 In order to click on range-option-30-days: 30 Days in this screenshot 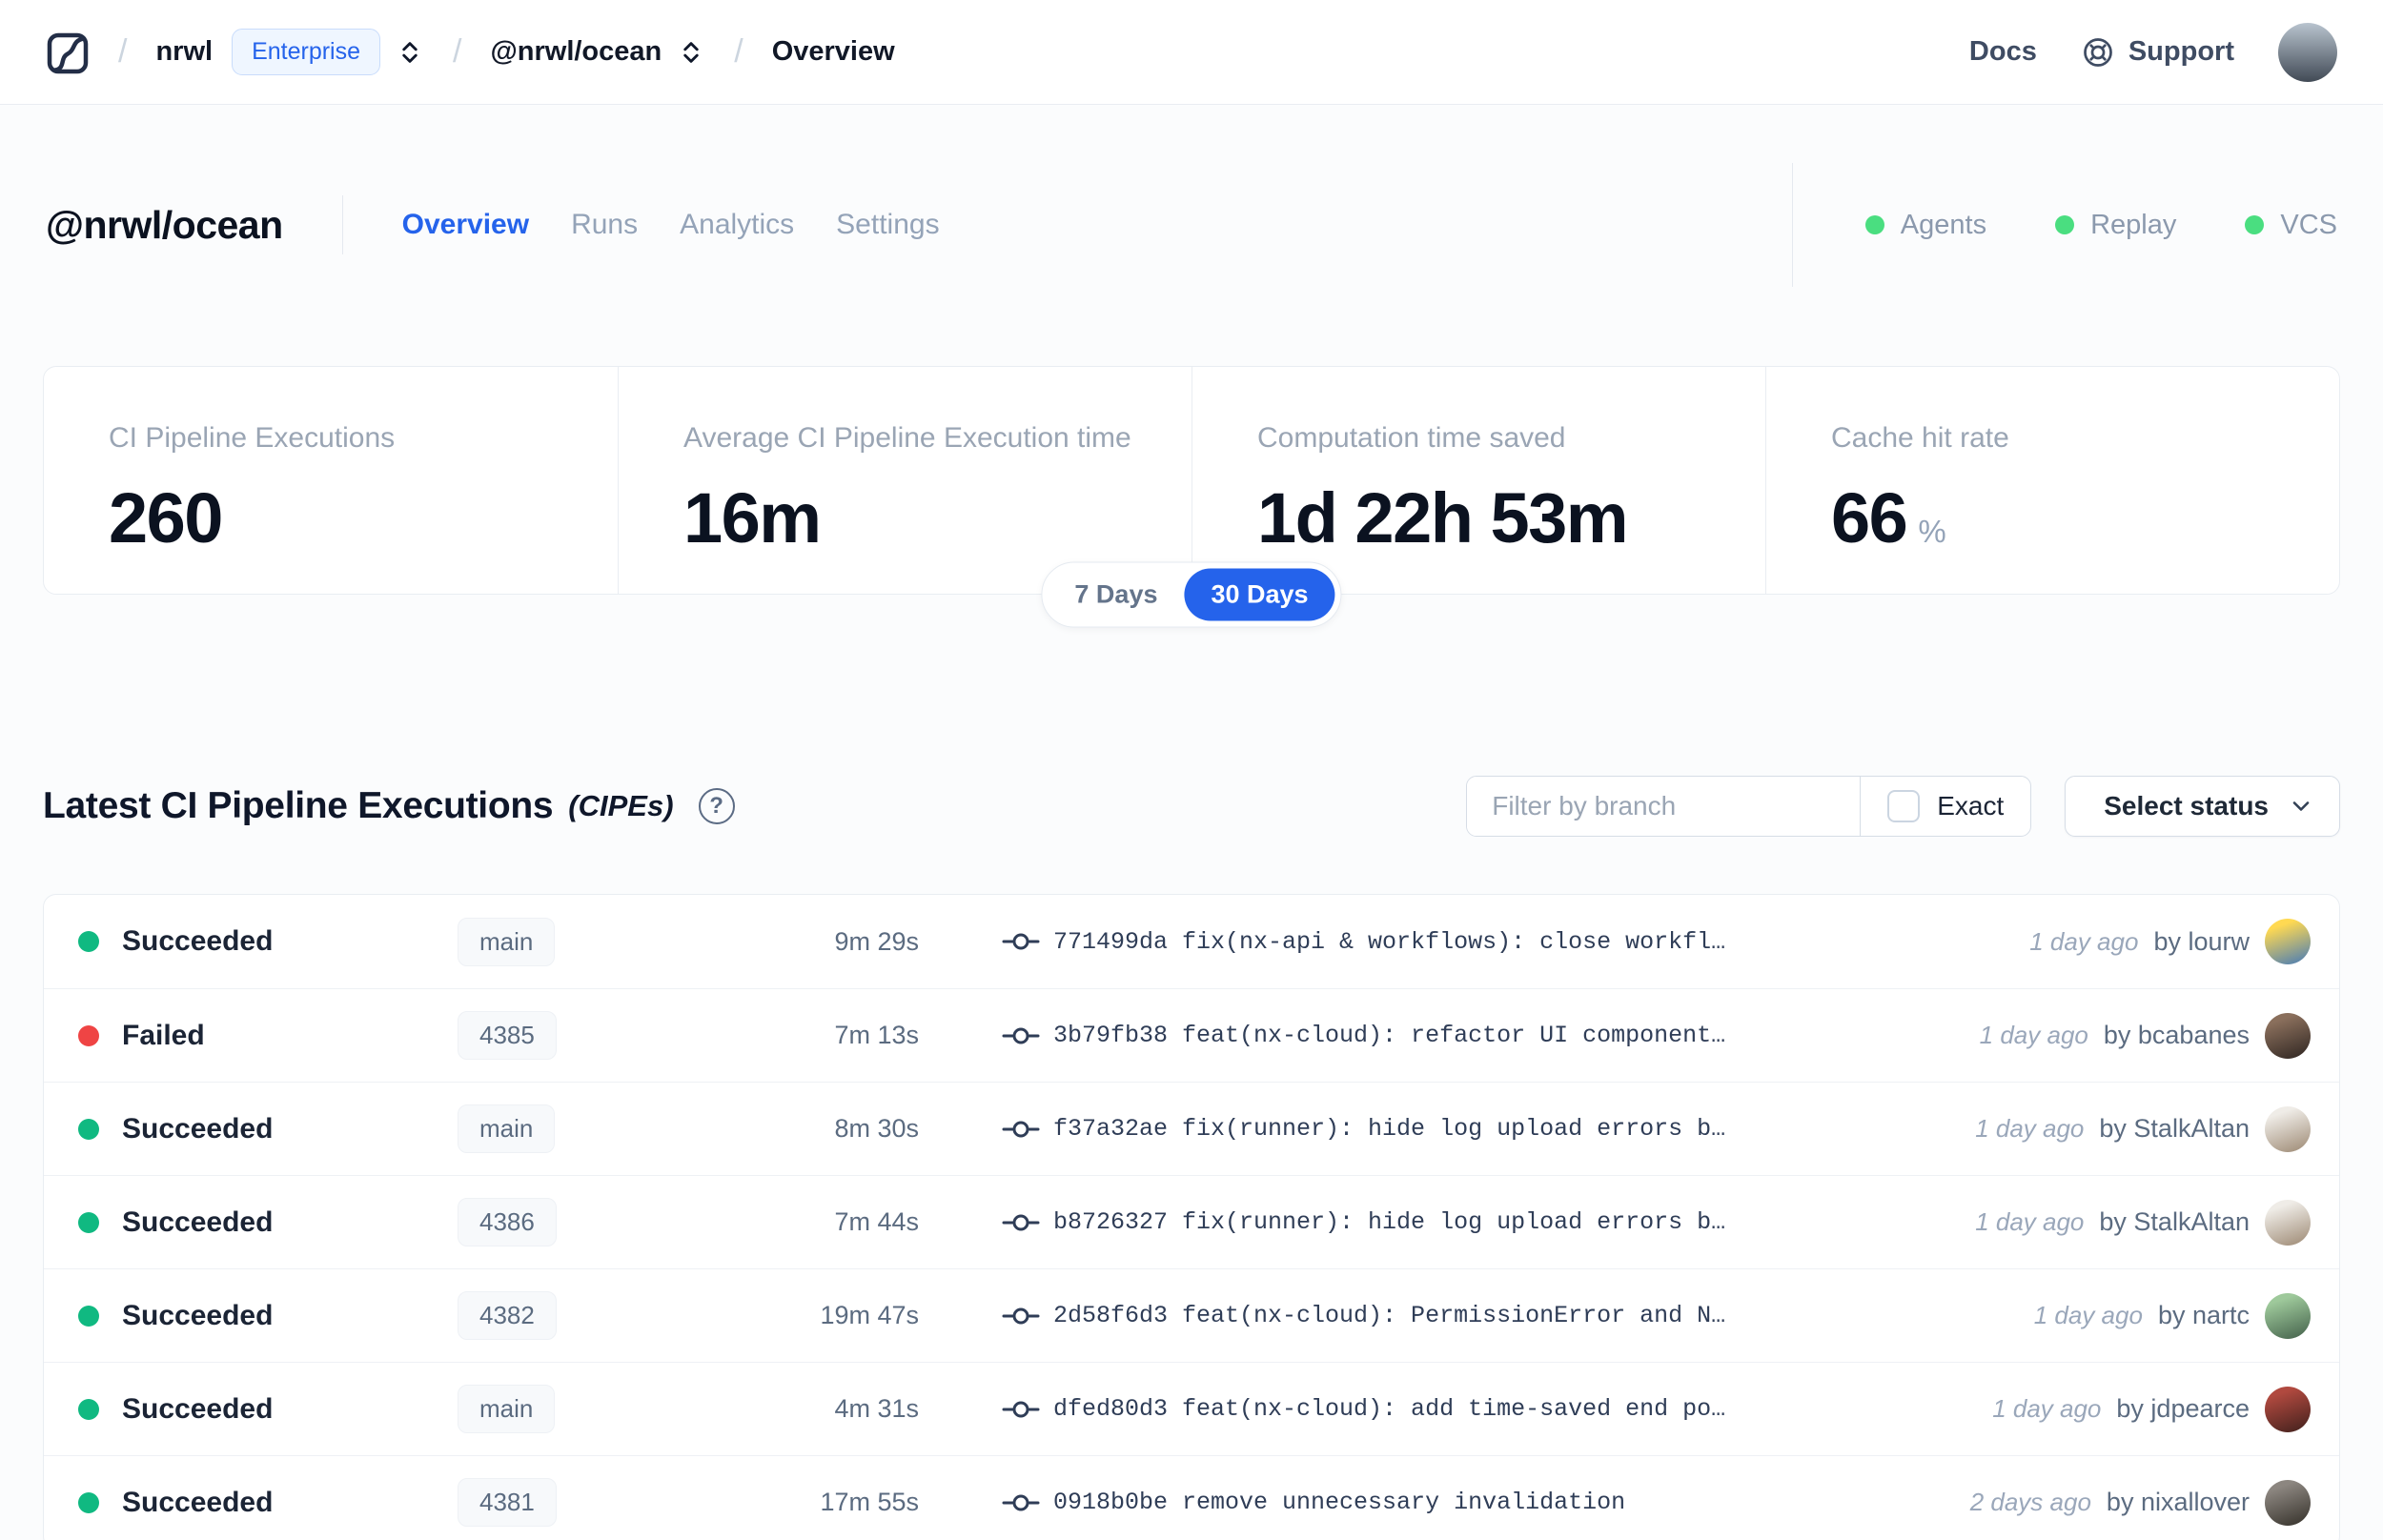, I will do `click(1259, 594)`.